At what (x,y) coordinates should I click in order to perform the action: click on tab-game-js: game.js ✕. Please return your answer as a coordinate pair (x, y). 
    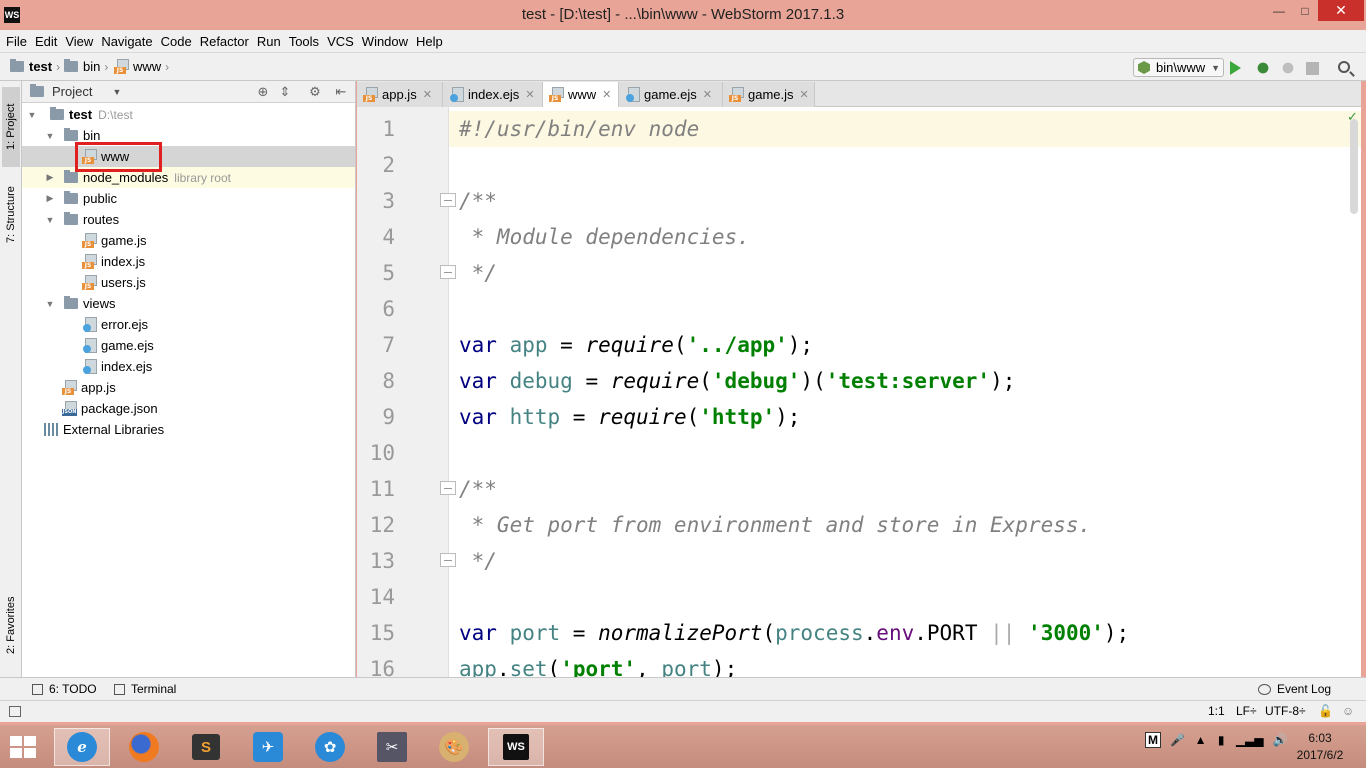
    Looking at the image, I should click on (769, 94).